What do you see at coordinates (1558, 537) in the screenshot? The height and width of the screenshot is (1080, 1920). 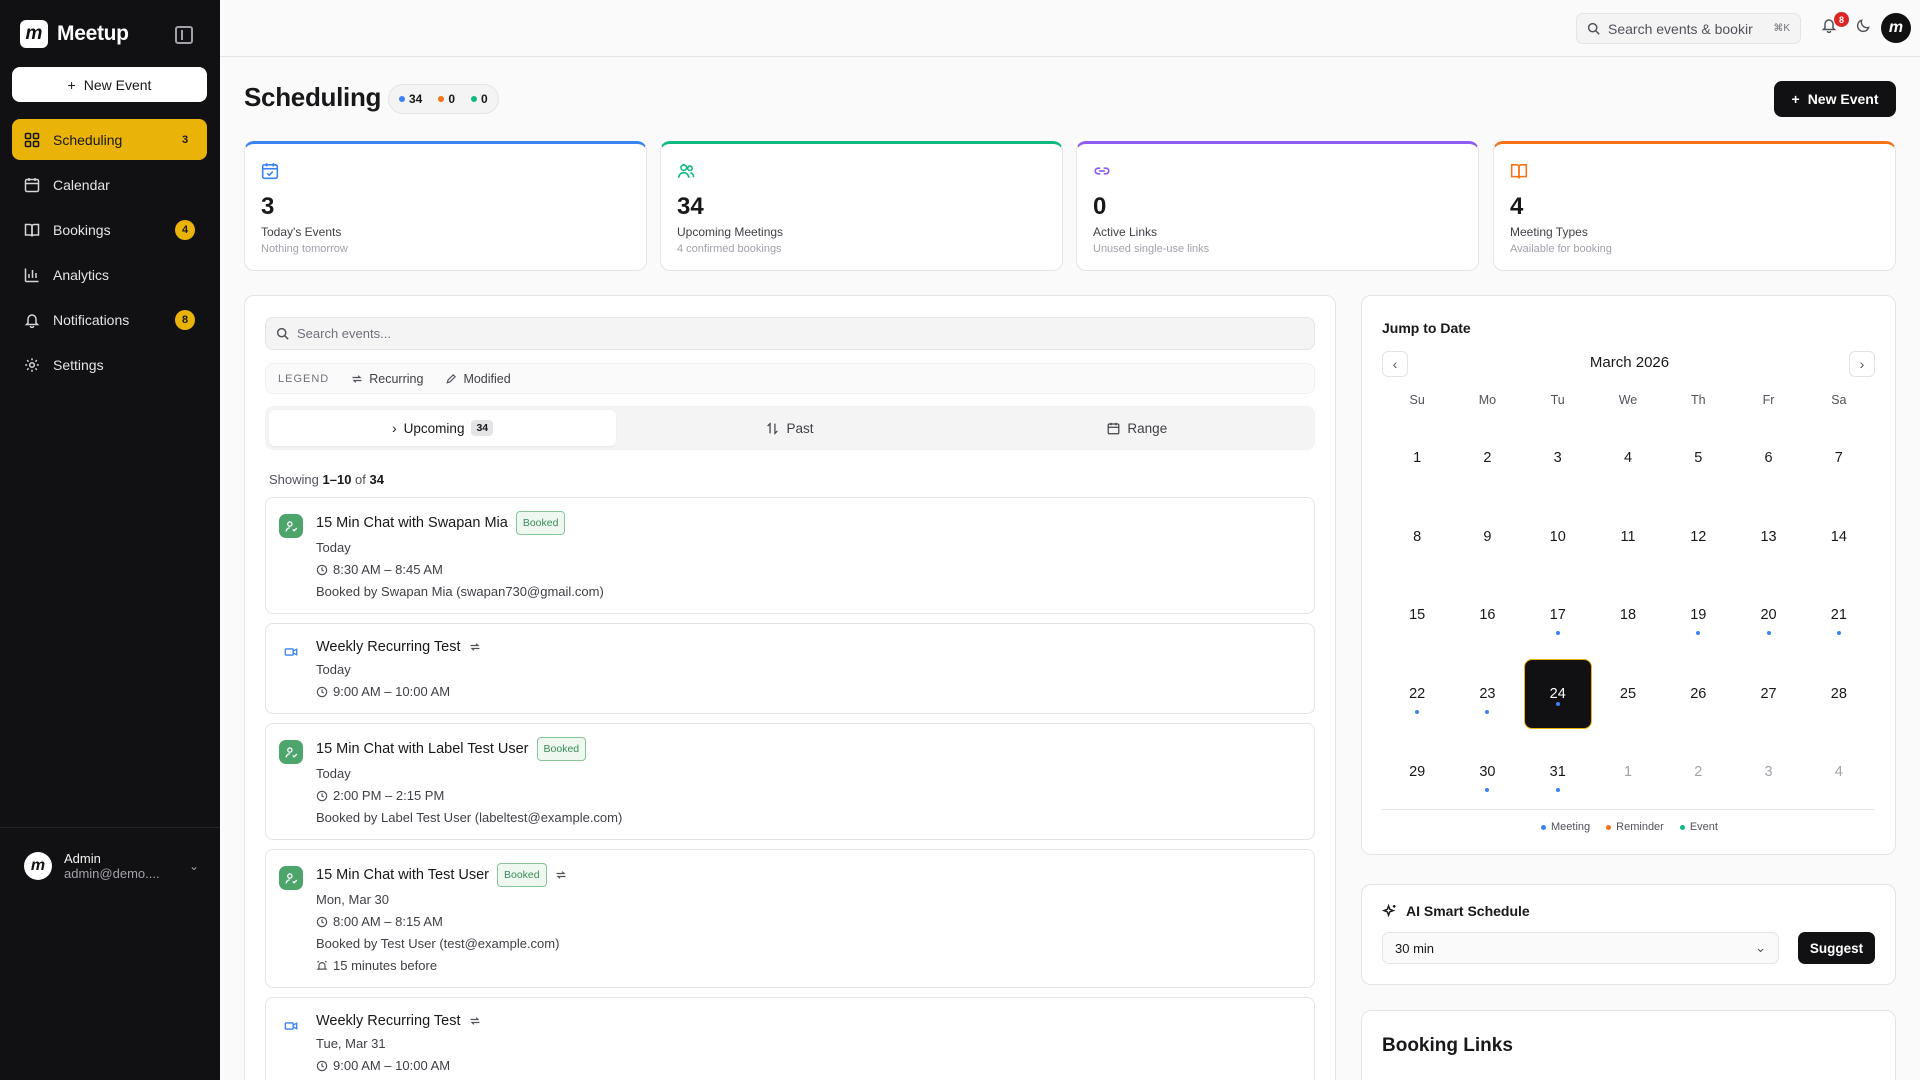 I see `calendar-day: 10` at bounding box center [1558, 537].